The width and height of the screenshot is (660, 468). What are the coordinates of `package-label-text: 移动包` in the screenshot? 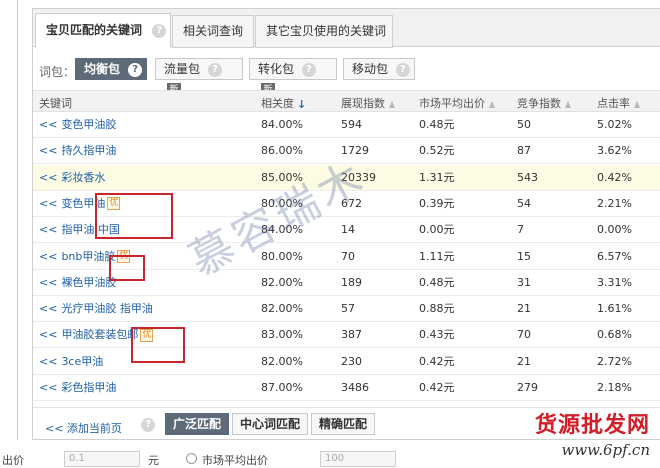 It's located at (370, 69).